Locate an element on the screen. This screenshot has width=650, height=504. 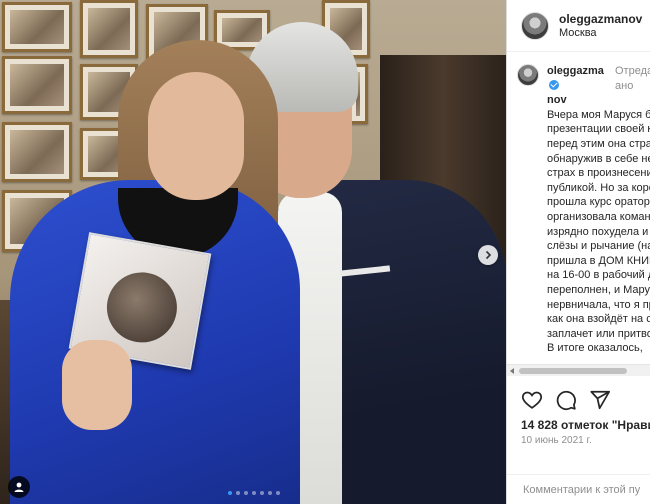
user-icon is located at coordinates (19, 487).